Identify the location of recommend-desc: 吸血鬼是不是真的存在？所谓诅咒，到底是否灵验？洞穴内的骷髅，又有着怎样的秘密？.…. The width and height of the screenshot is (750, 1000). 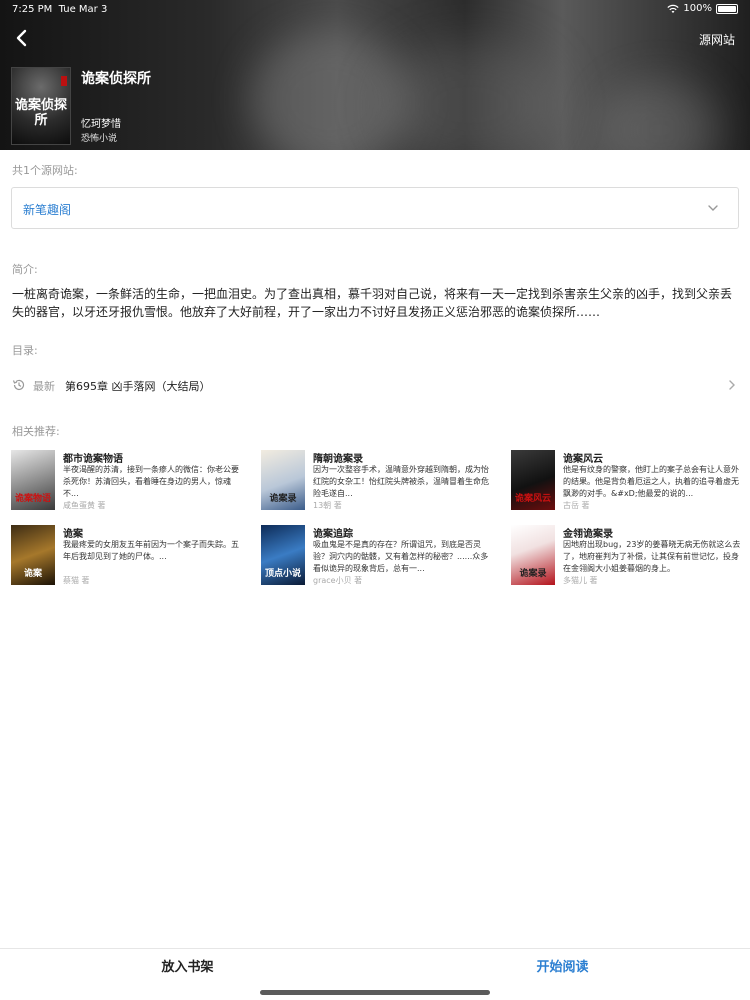
(401, 556).